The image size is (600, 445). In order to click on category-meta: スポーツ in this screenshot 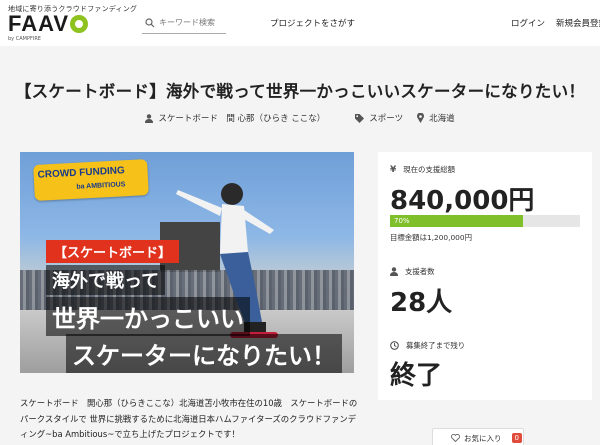, I will do `click(379, 118)`.